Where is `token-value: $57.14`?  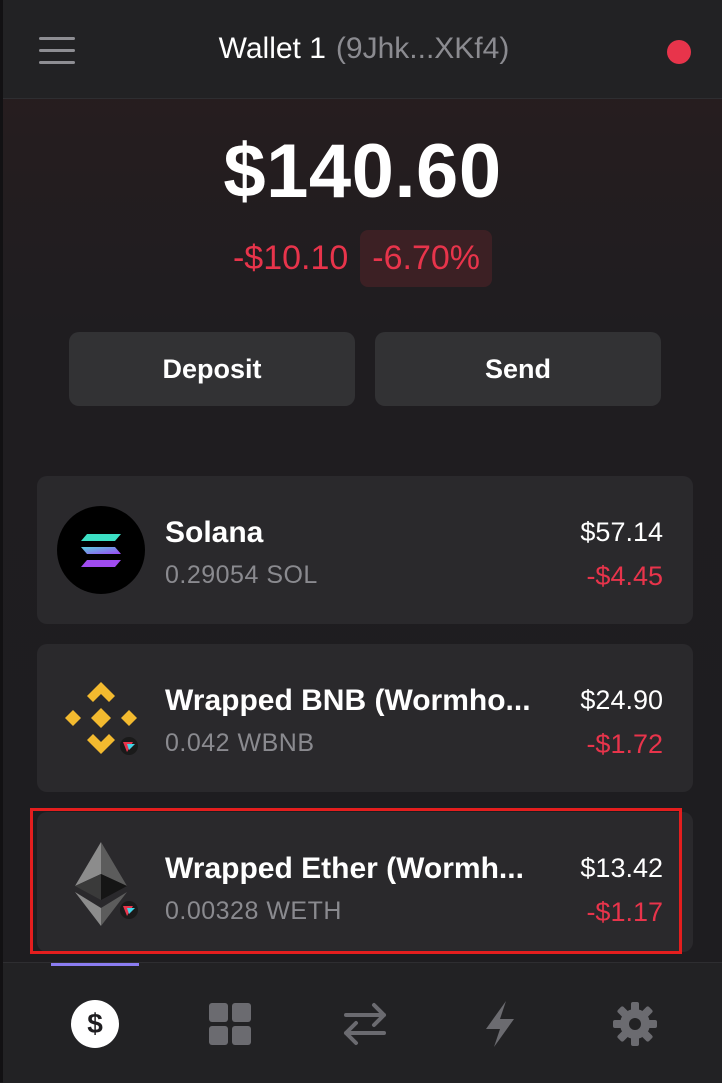
token-value: $57.14 is located at coordinates (621, 532).